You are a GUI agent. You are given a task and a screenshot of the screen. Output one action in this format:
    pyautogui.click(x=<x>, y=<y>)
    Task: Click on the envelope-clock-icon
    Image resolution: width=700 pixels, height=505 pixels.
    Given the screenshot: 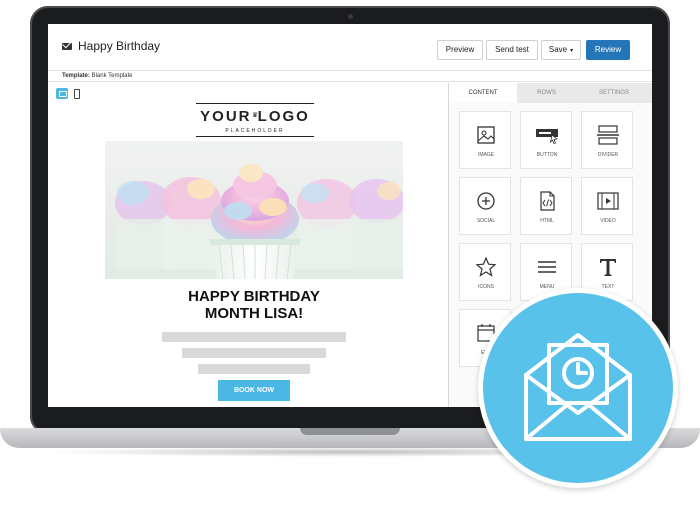 What is the action you would take?
    pyautogui.click(x=578, y=387)
    